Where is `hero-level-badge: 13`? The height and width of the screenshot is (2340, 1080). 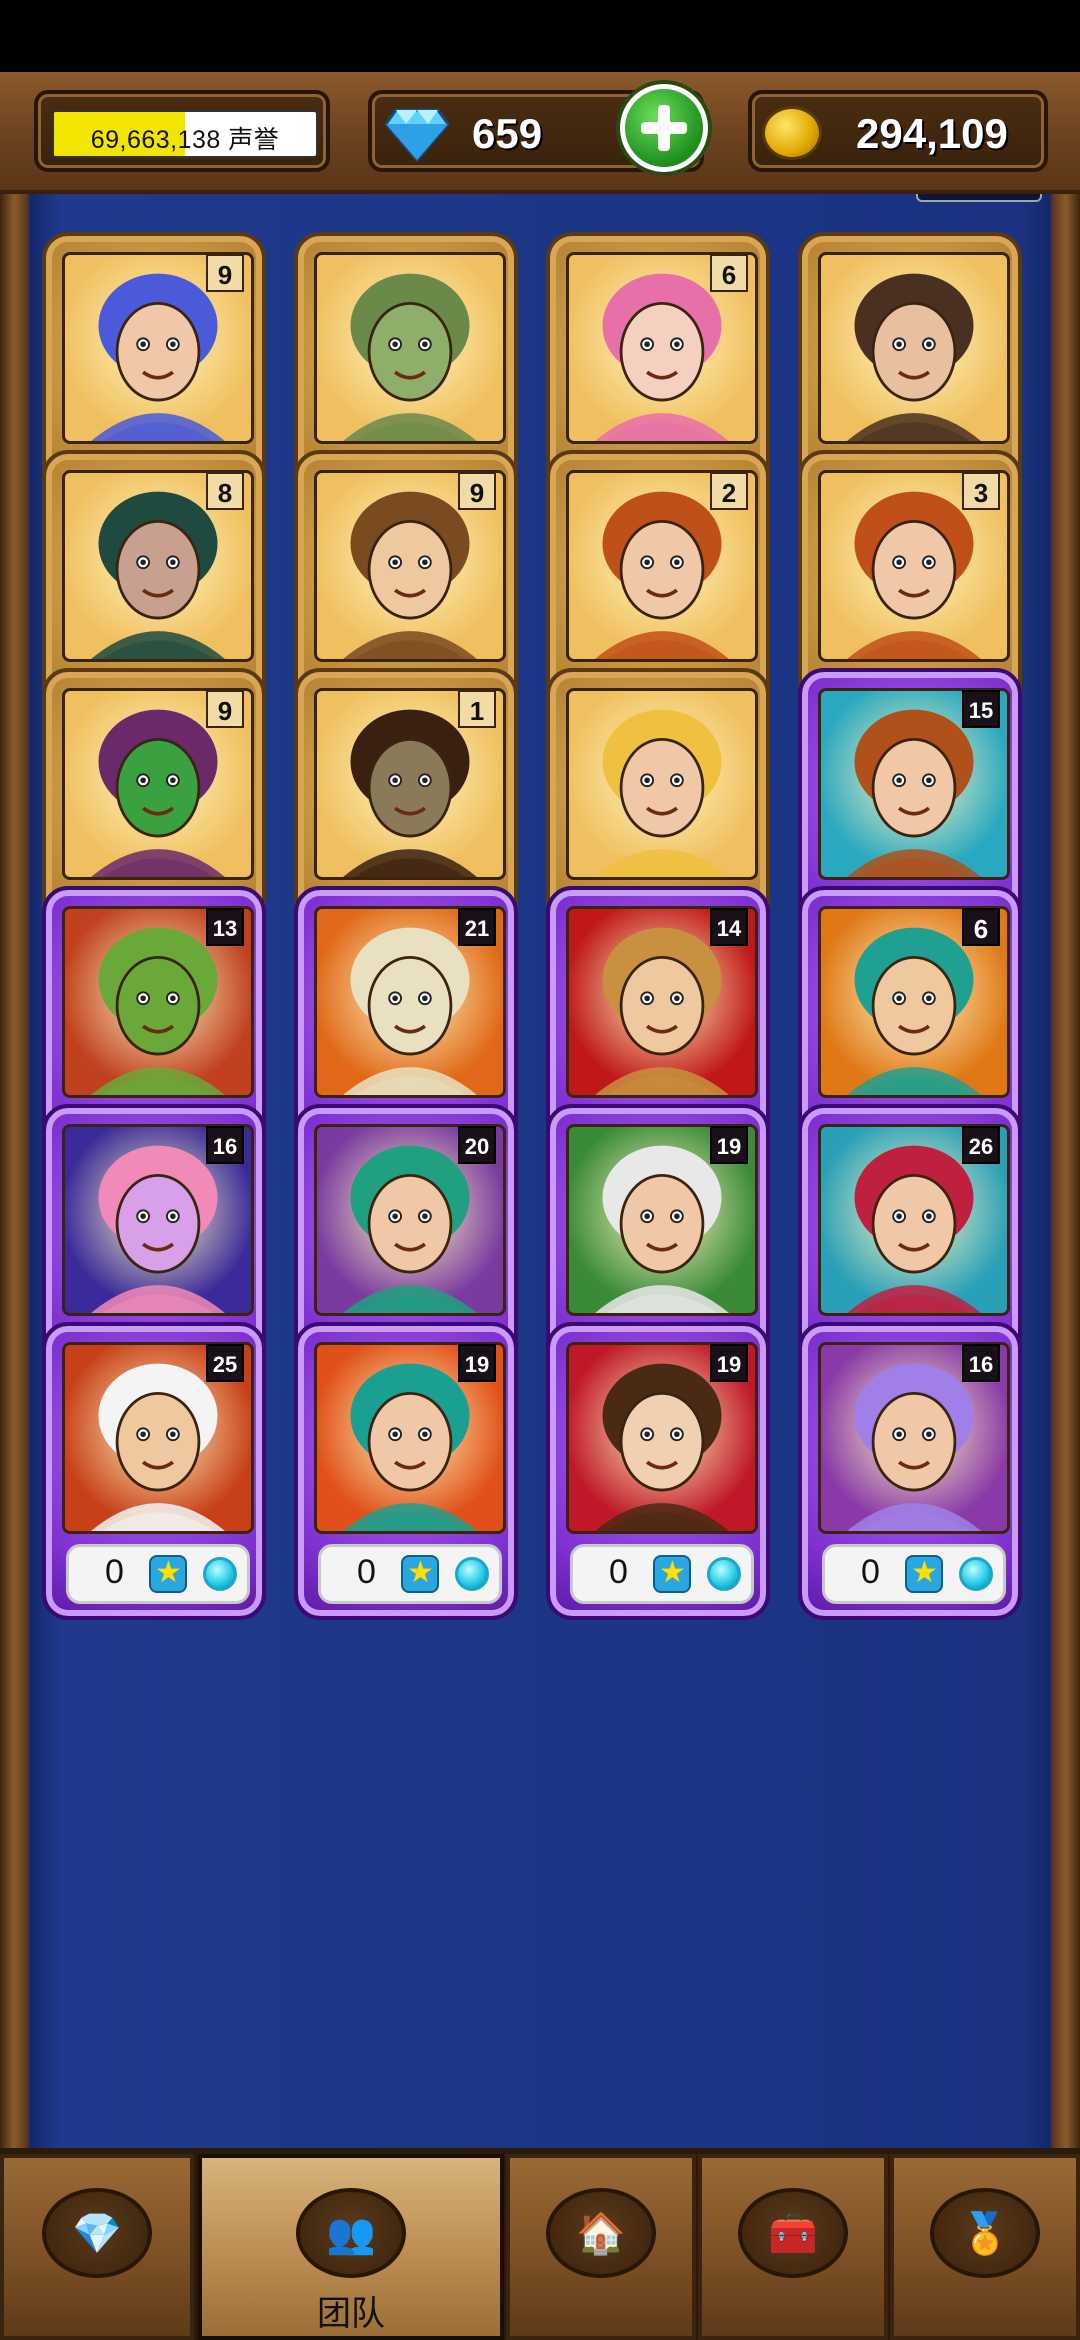 hero-level-badge: 13 is located at coordinates (225, 927).